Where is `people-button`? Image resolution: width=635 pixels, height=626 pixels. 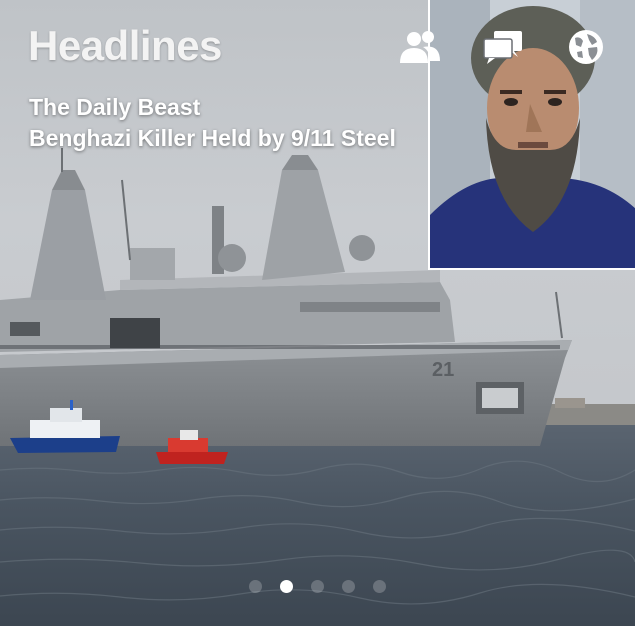 people-button is located at coordinates (420, 47).